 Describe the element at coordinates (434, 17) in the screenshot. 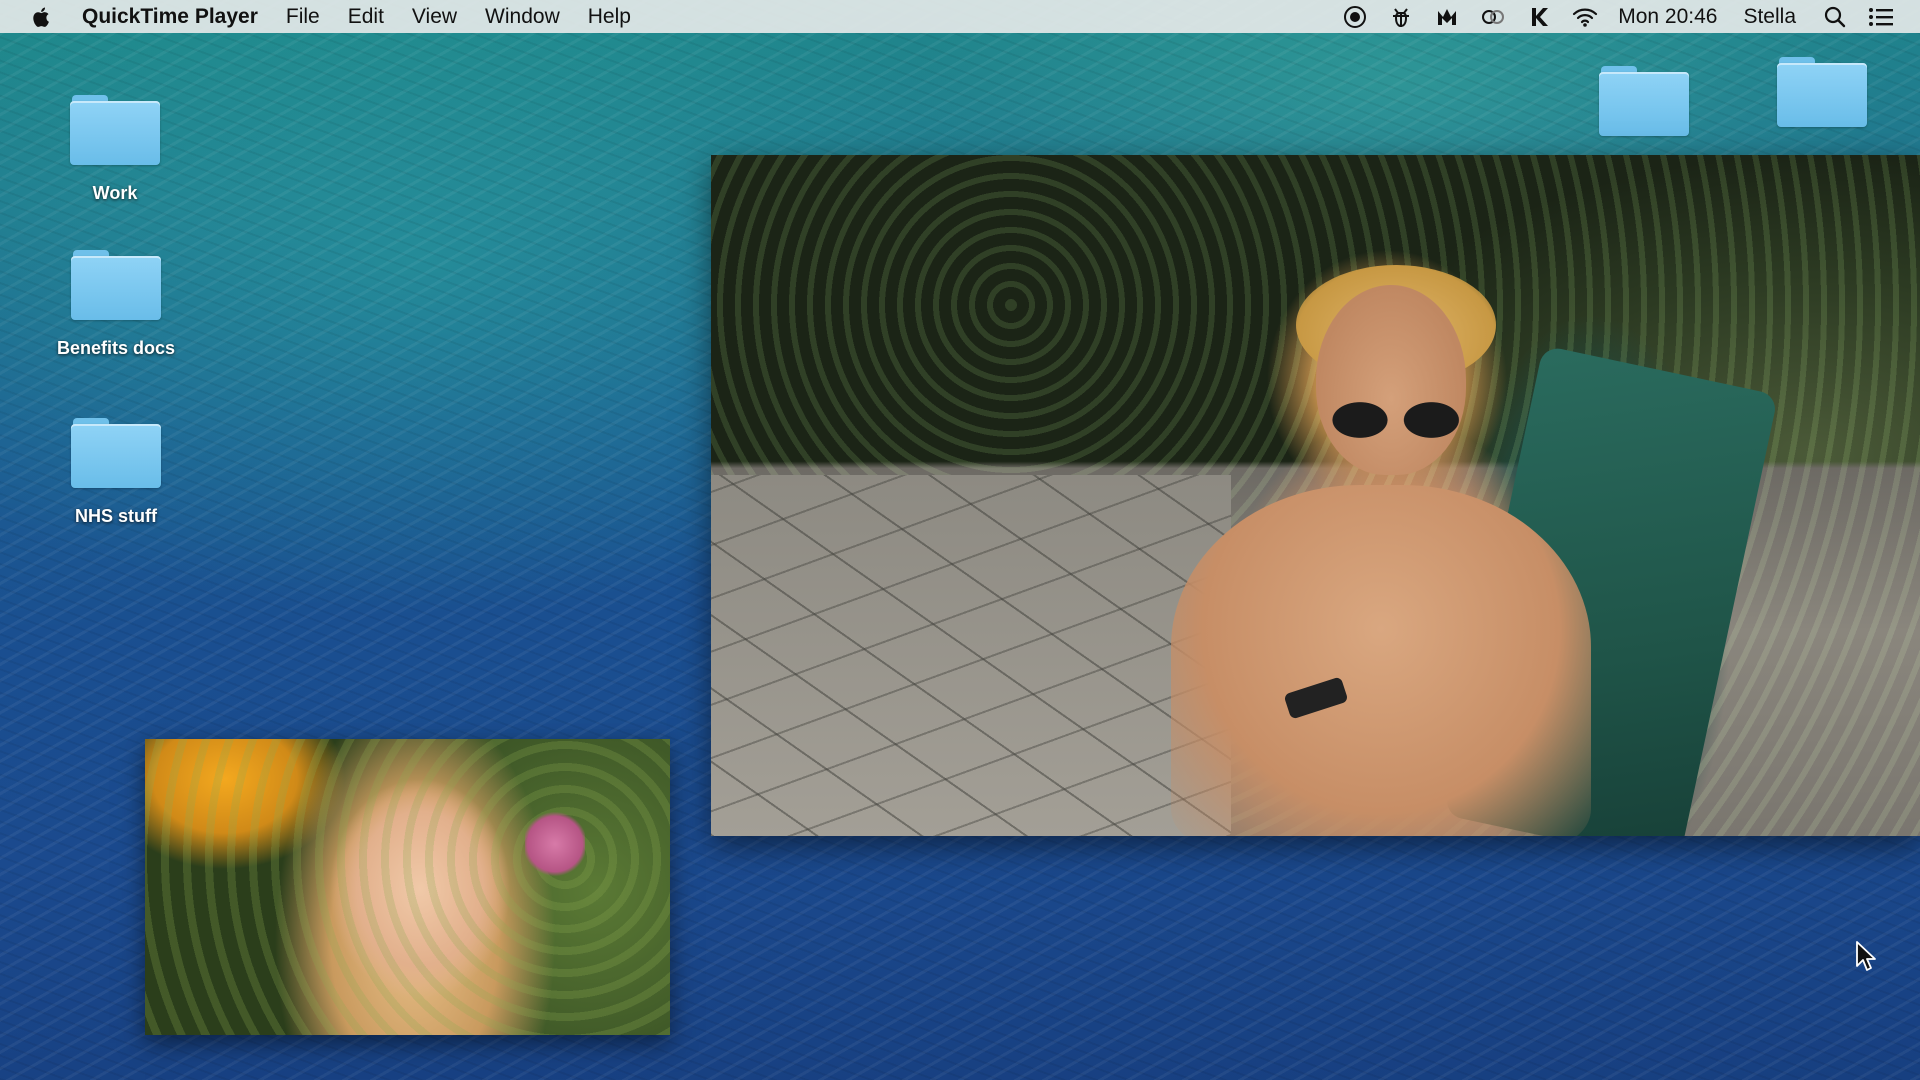

I see `menu-view: View` at that location.